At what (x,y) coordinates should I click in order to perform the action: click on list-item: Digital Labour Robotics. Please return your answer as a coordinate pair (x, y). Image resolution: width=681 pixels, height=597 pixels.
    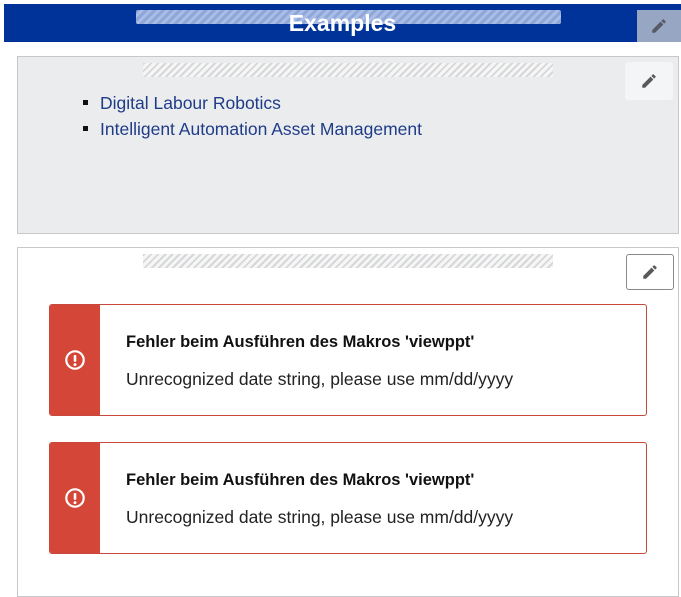
    Looking at the image, I should click on (252, 104).